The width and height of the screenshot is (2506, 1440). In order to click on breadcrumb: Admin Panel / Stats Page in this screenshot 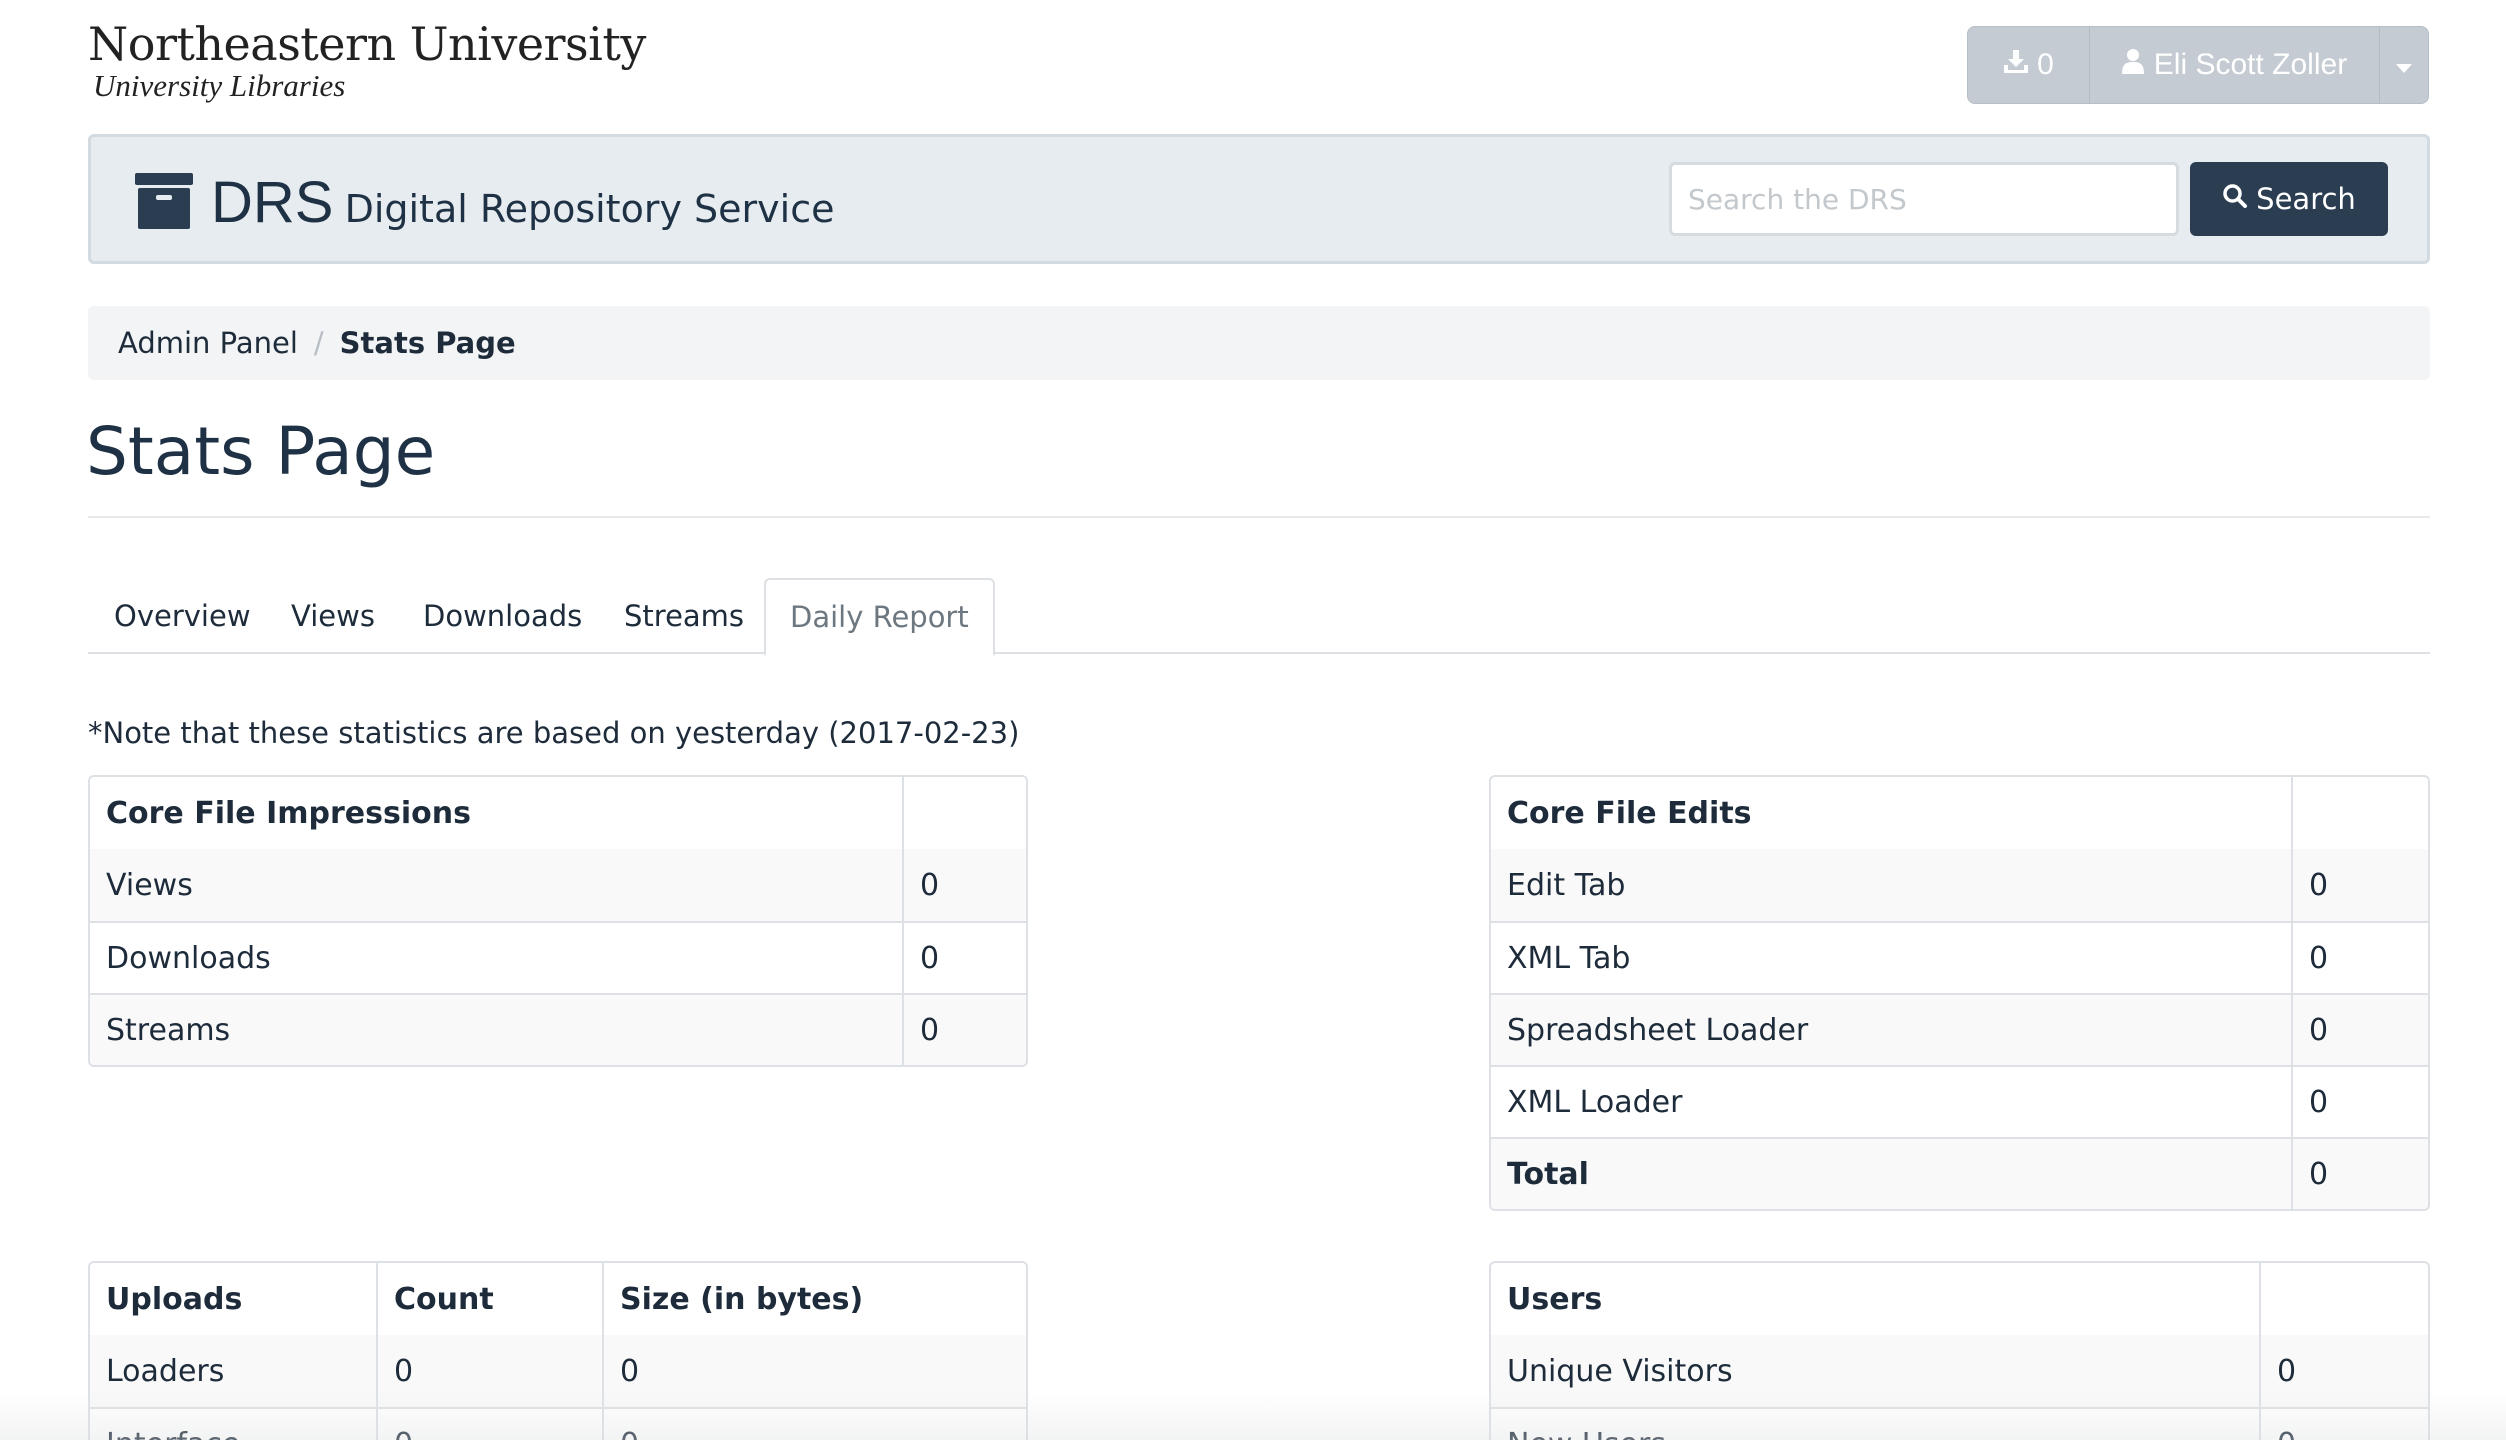, I will do `click(1259, 343)`.